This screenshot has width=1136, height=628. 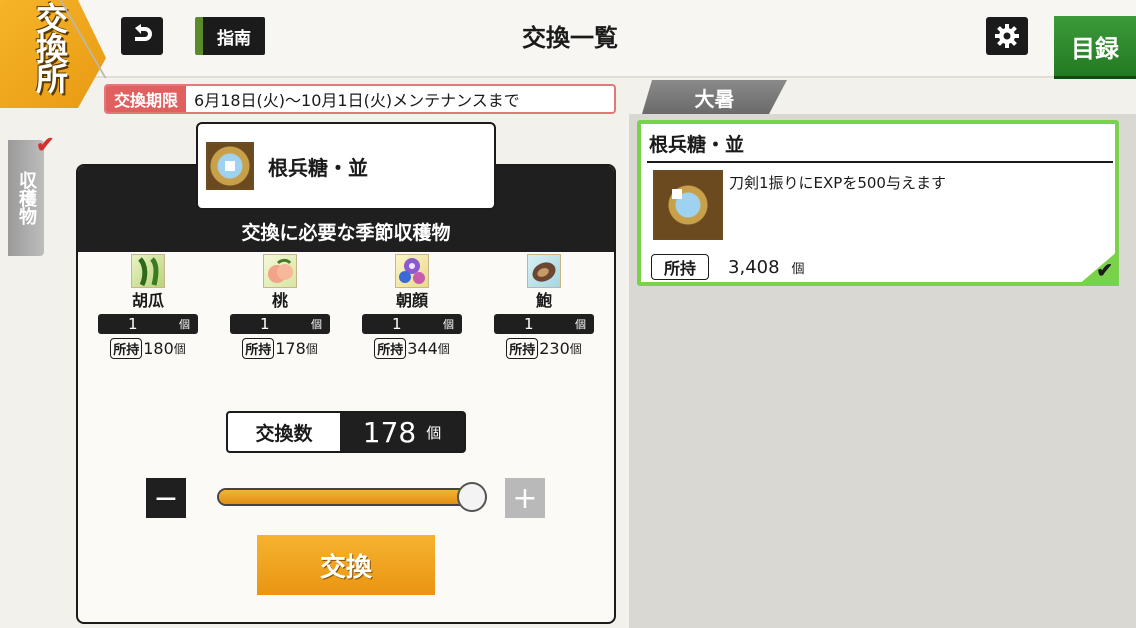 I want to click on material-name: 桃, so click(x=279, y=300).